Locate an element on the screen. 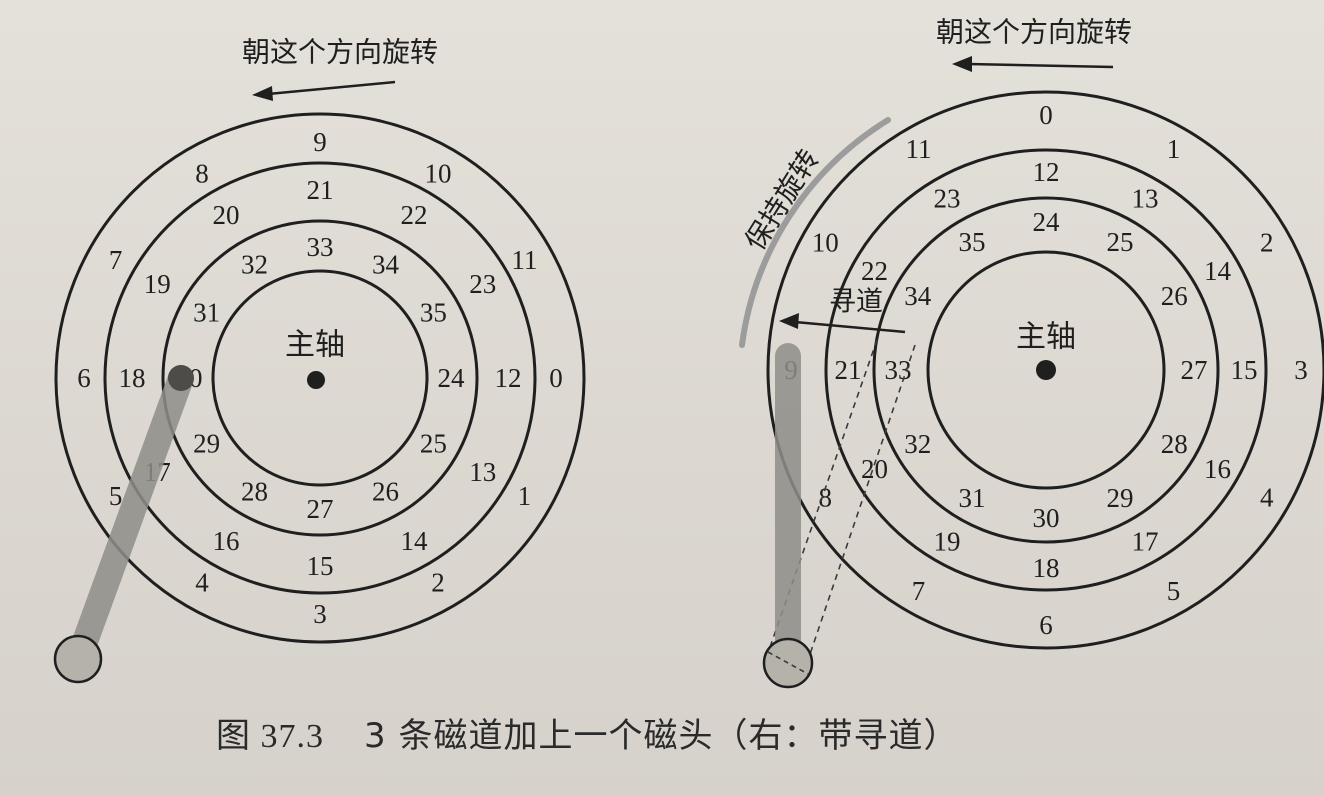  seek-arrowhead is located at coordinates (789, 321).